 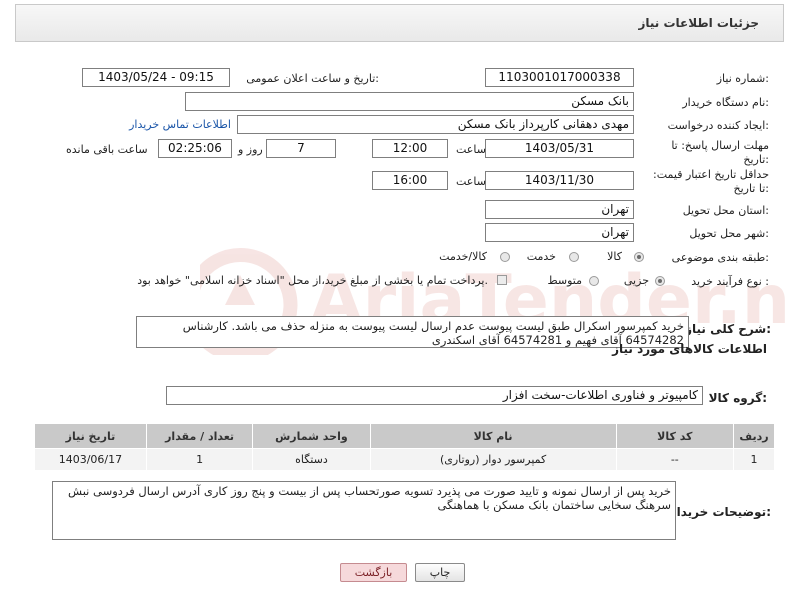 What do you see at coordinates (718, 125) in the screenshot?
I see `requester-label: ایجاد کننده درخواست:` at bounding box center [718, 125].